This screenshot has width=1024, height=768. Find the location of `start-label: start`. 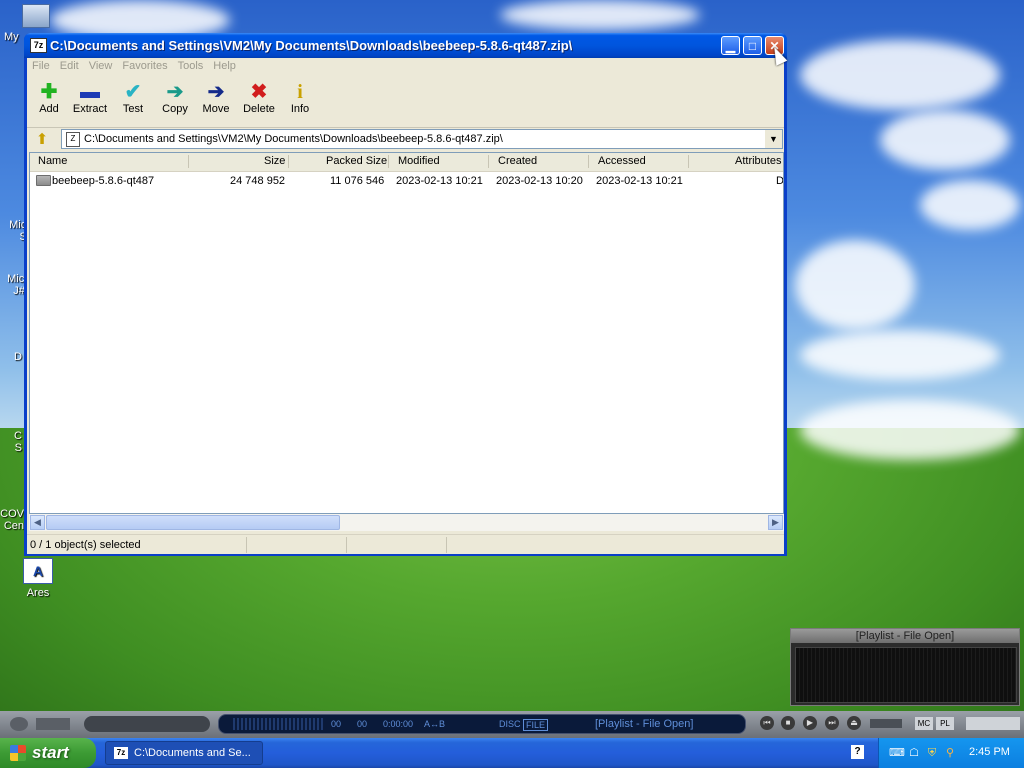

start-label: start is located at coordinates (50, 752).